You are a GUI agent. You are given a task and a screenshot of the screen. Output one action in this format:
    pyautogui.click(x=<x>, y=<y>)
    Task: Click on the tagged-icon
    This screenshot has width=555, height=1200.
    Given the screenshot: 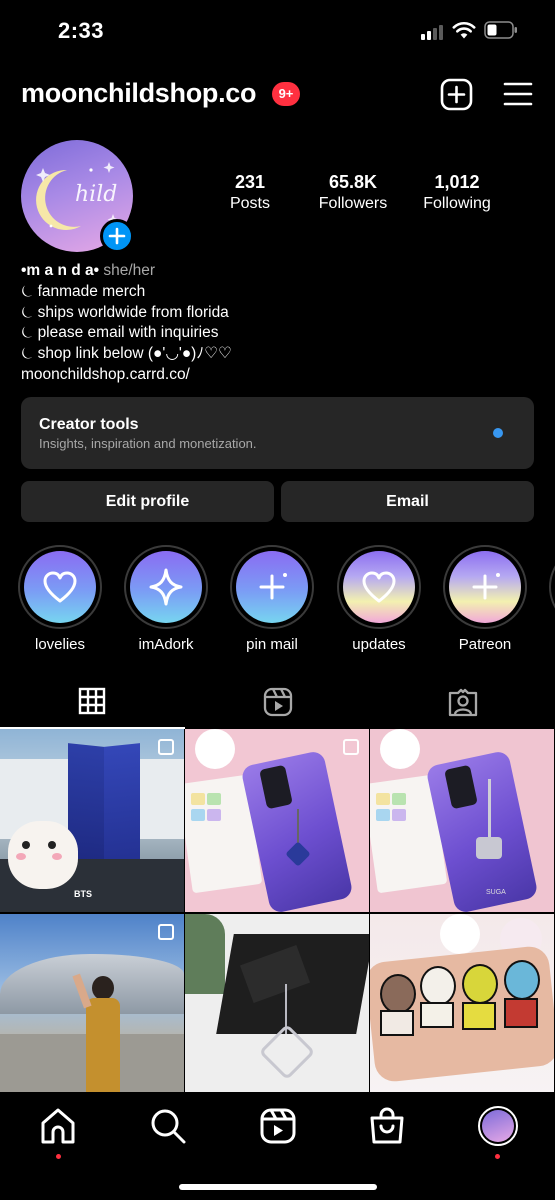 What is the action you would take?
    pyautogui.click(x=463, y=702)
    